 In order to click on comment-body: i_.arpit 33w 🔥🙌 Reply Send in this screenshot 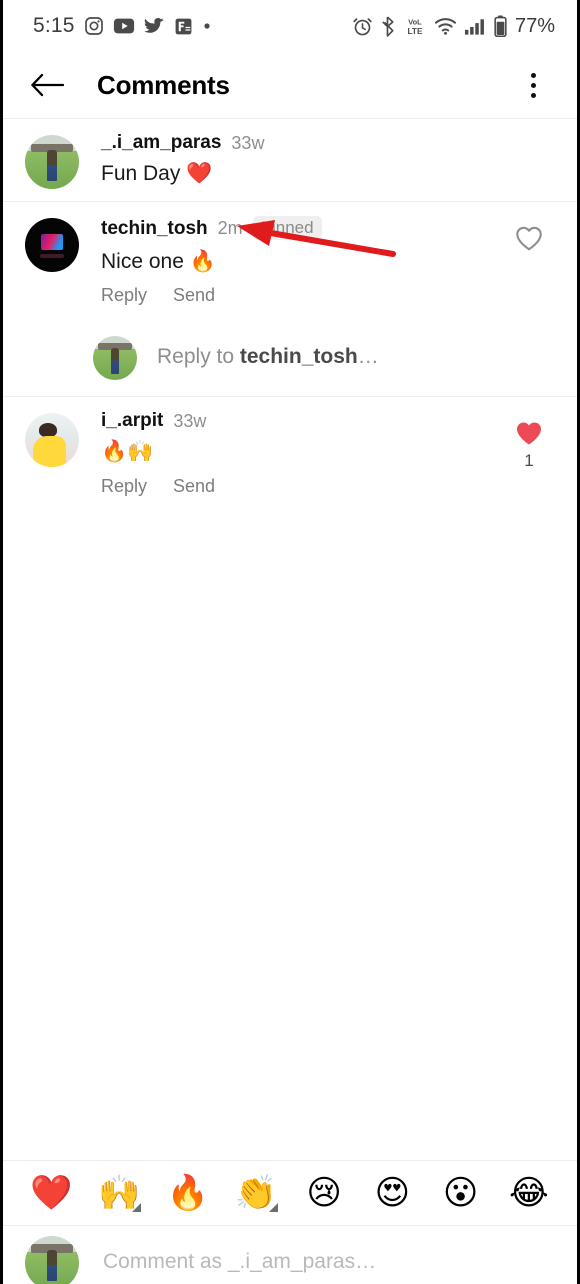, I will do `click(291, 453)`.